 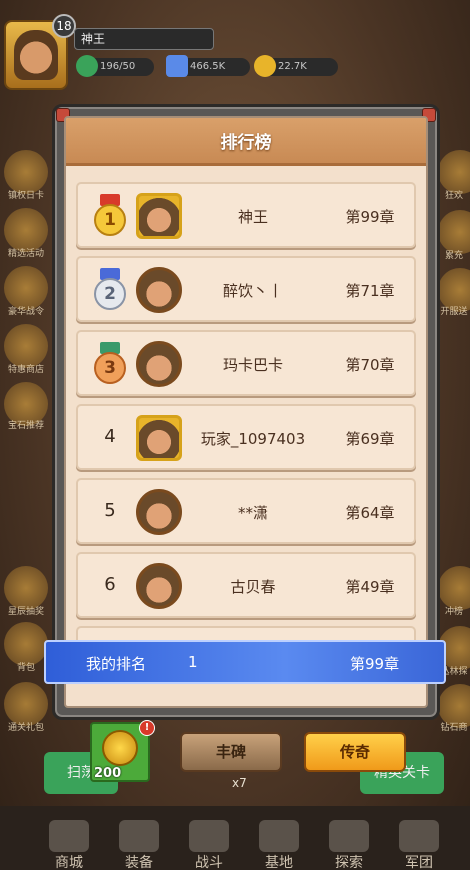 I want to click on base-icon, so click(x=279, y=836).